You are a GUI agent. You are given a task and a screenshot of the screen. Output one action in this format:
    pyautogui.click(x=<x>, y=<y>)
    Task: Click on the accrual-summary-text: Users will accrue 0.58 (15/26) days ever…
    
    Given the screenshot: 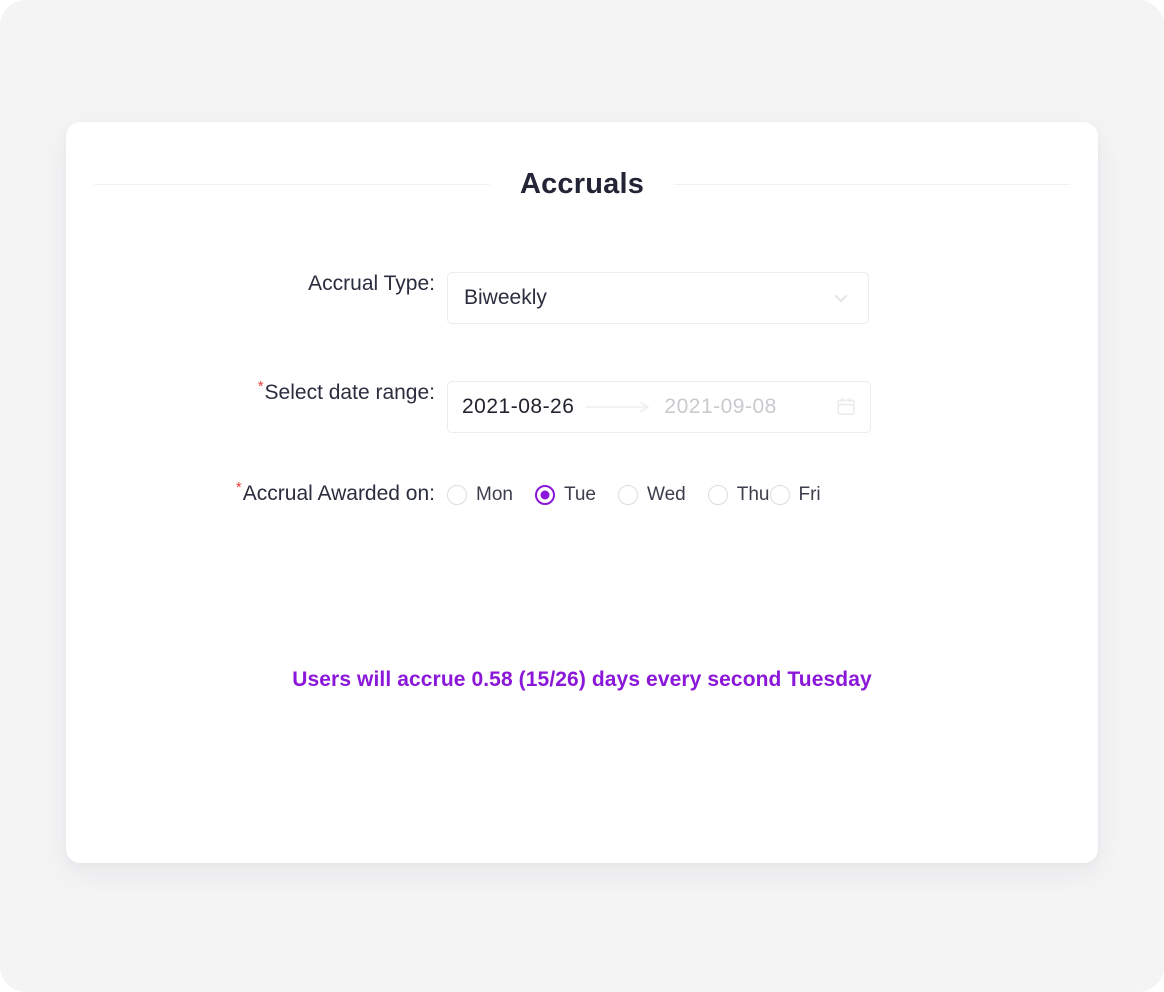 What is the action you would take?
    pyautogui.click(x=582, y=679)
    